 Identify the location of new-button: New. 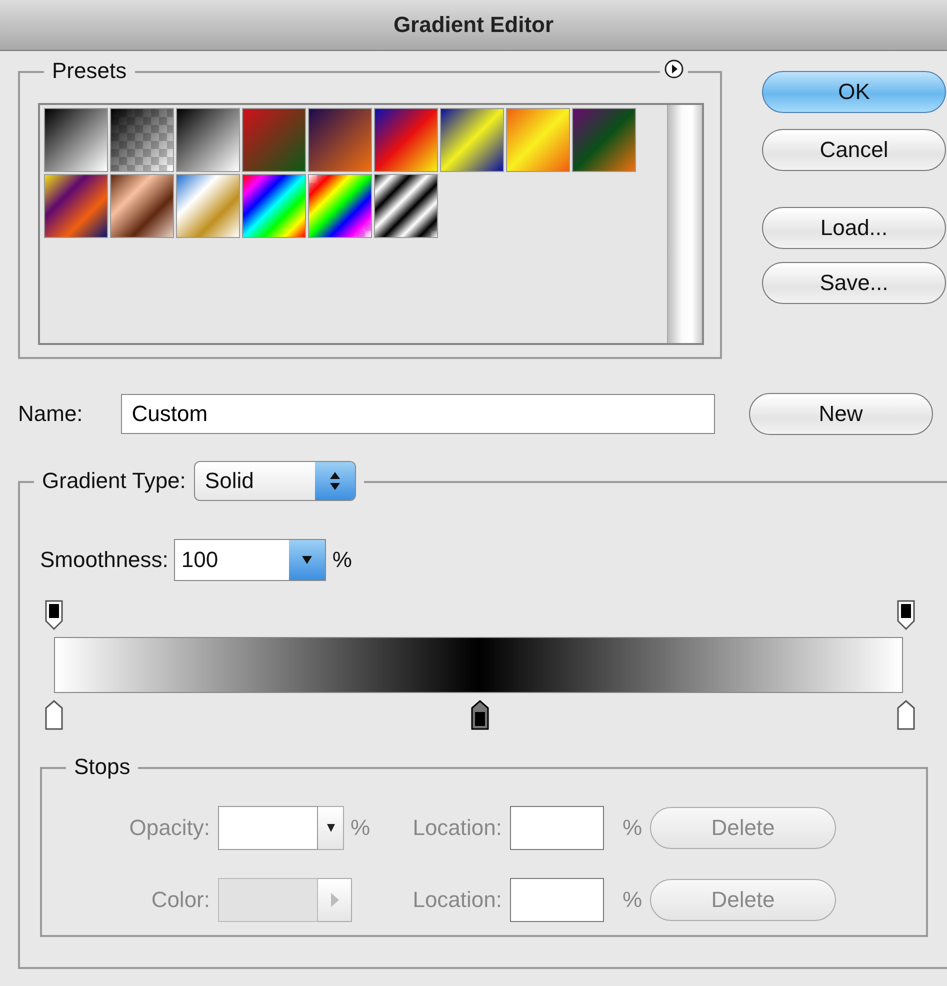
(840, 414).